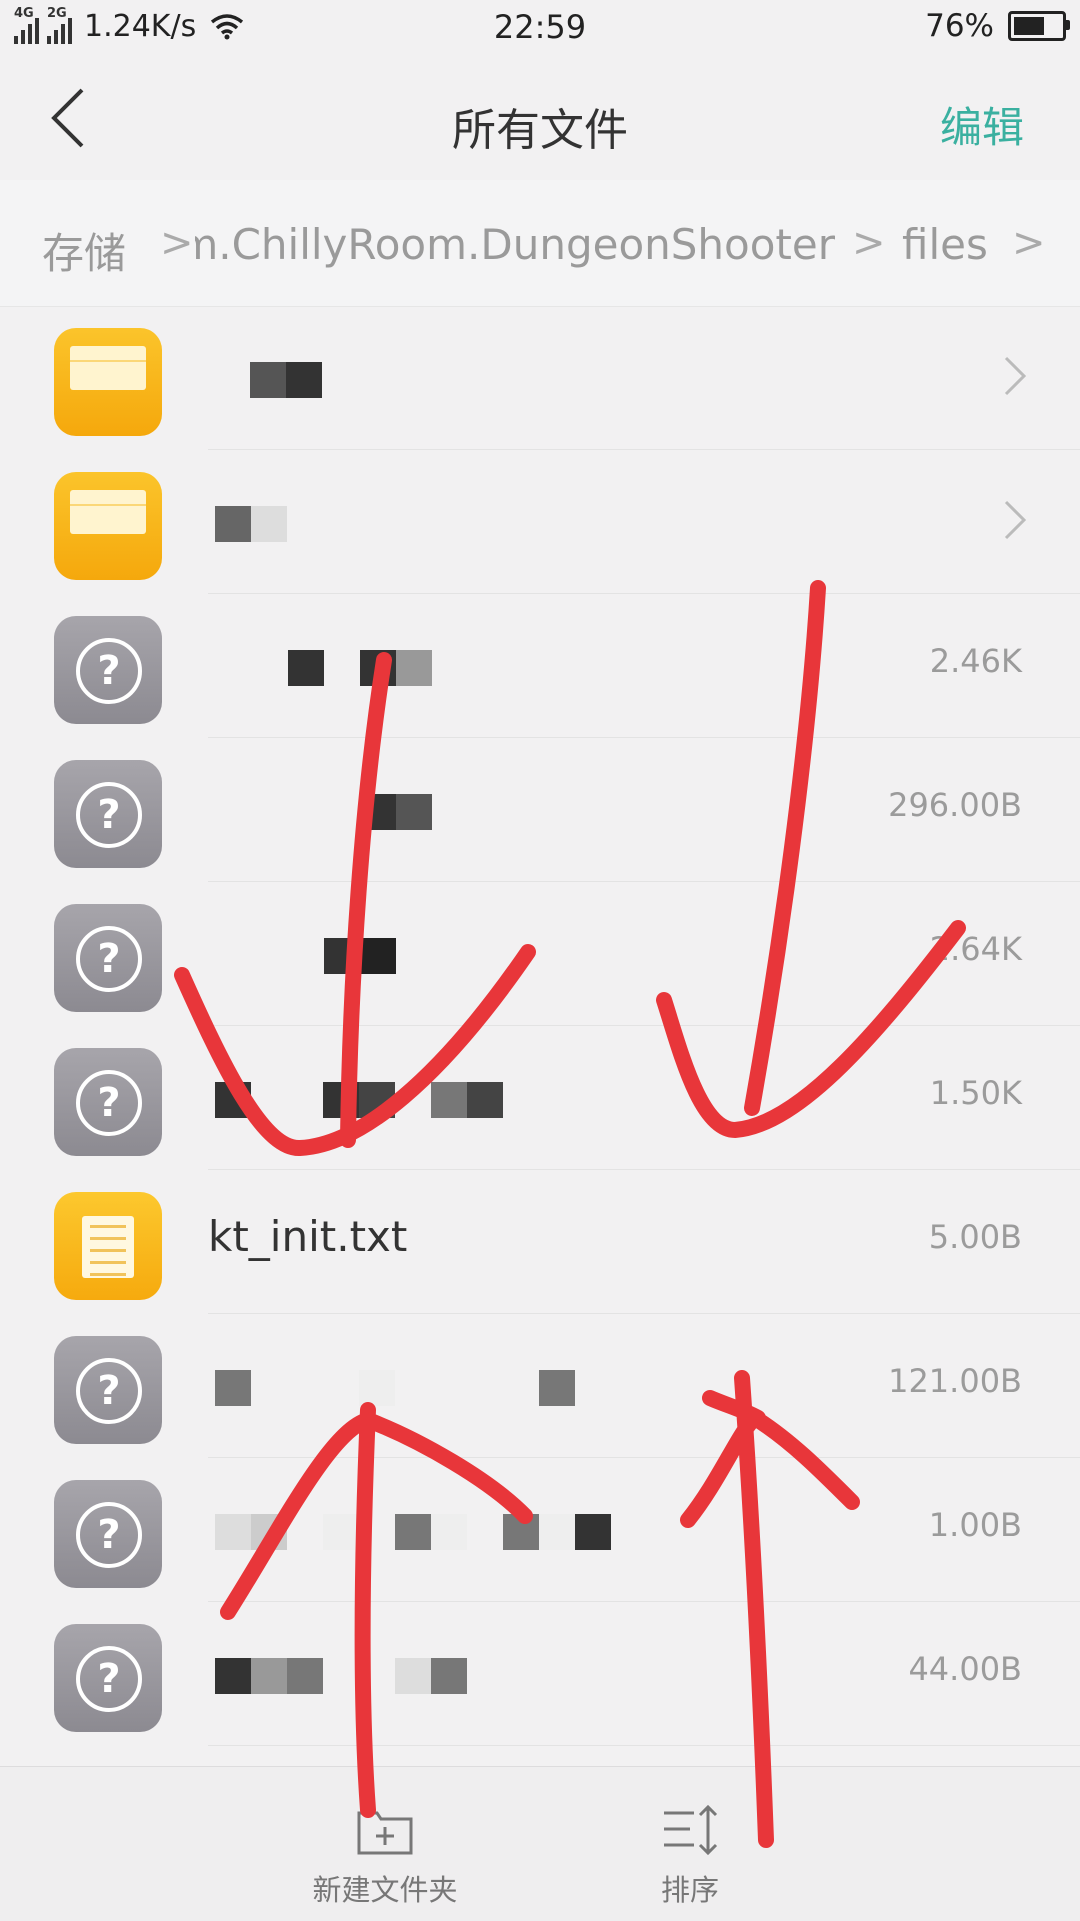  Describe the element at coordinates (959, 26) in the screenshot. I see `battery-percent: 76%` at that location.